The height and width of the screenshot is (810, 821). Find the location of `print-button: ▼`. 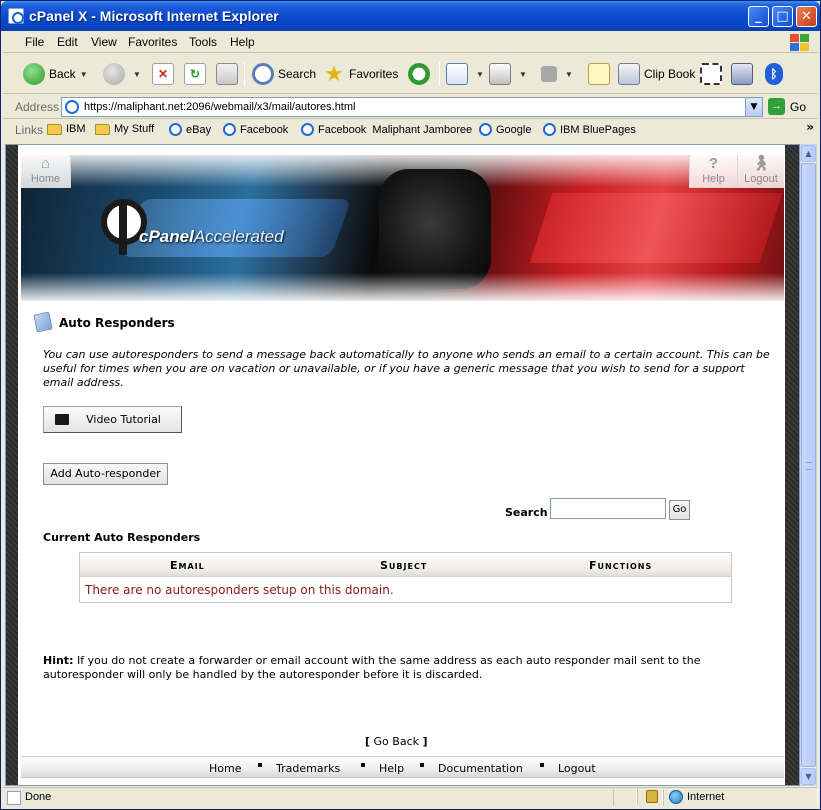

print-button: ▼ is located at coordinates (508, 74).